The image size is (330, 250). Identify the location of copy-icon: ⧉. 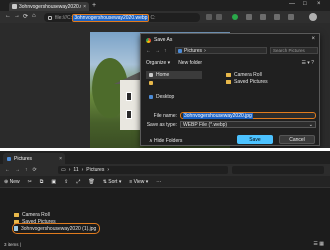
(42, 182).